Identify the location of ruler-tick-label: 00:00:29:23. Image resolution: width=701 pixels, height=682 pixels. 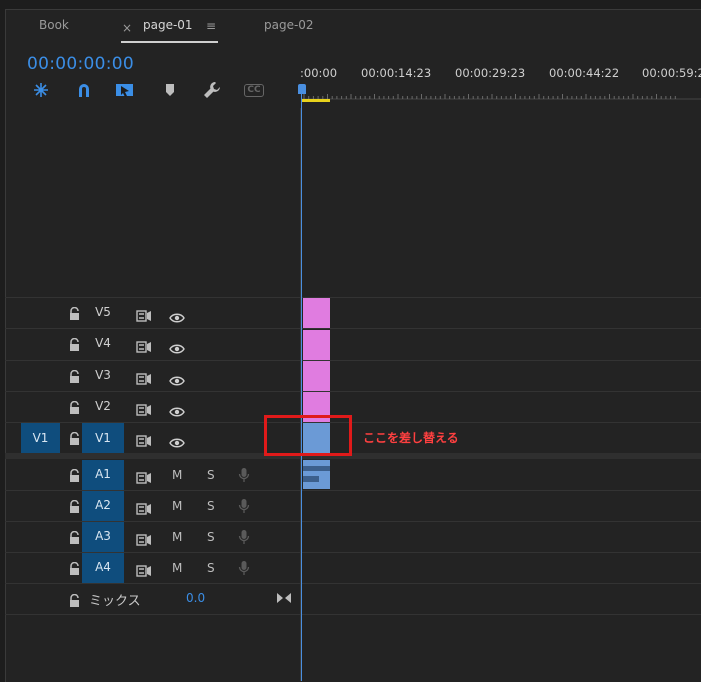
(490, 73).